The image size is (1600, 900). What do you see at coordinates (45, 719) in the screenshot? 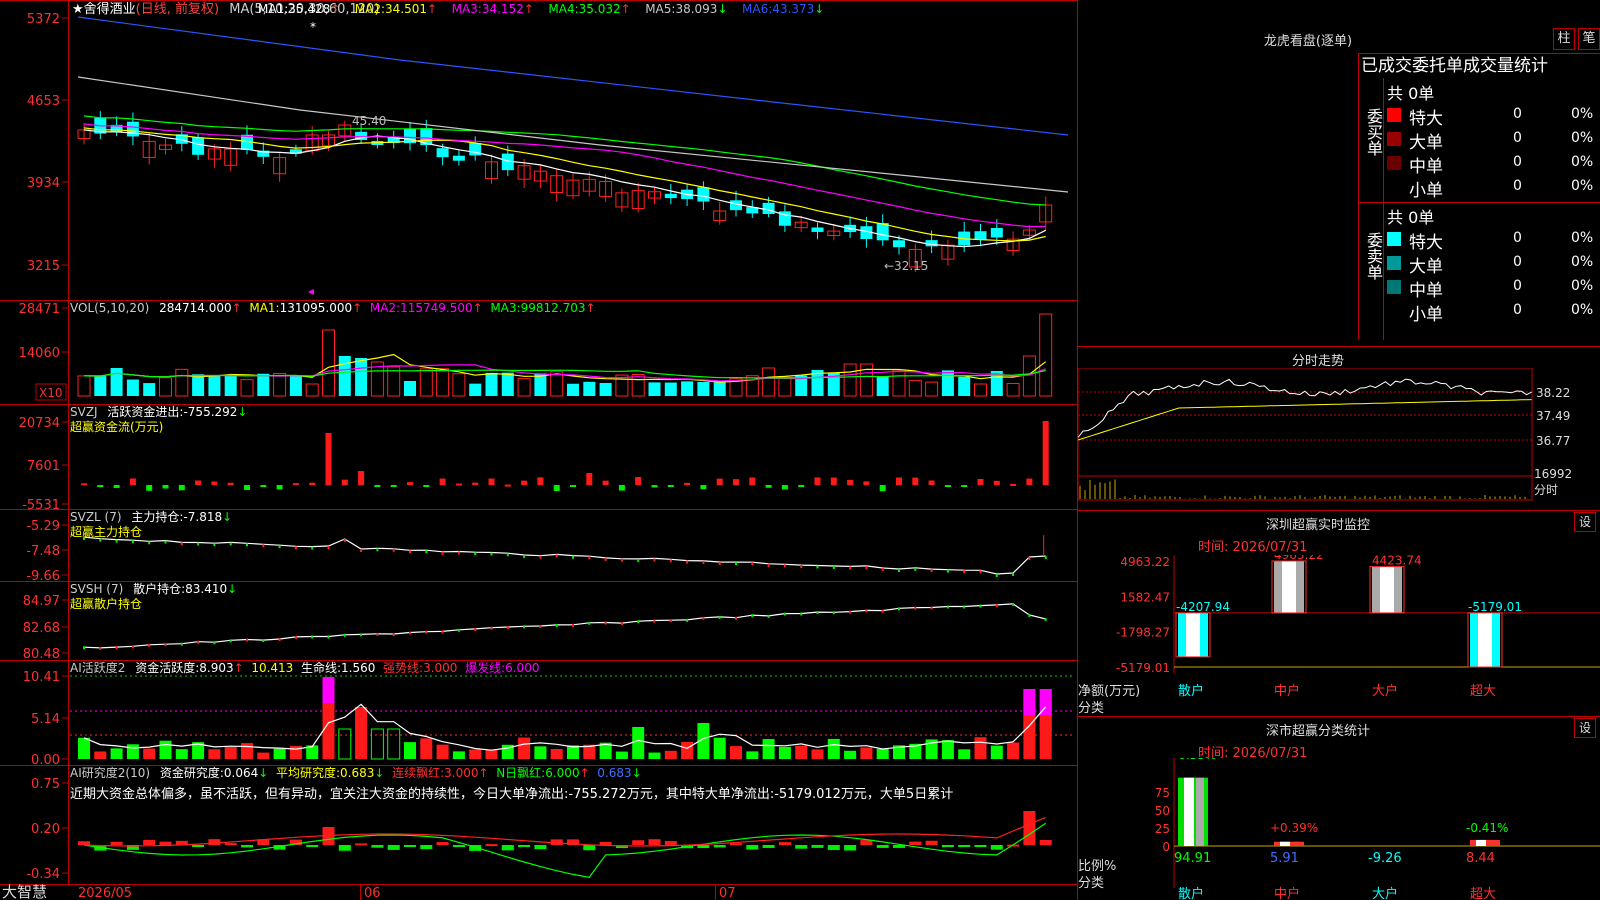
I see `ai-activity-axis: 10.41 5.14 0.00` at bounding box center [45, 719].